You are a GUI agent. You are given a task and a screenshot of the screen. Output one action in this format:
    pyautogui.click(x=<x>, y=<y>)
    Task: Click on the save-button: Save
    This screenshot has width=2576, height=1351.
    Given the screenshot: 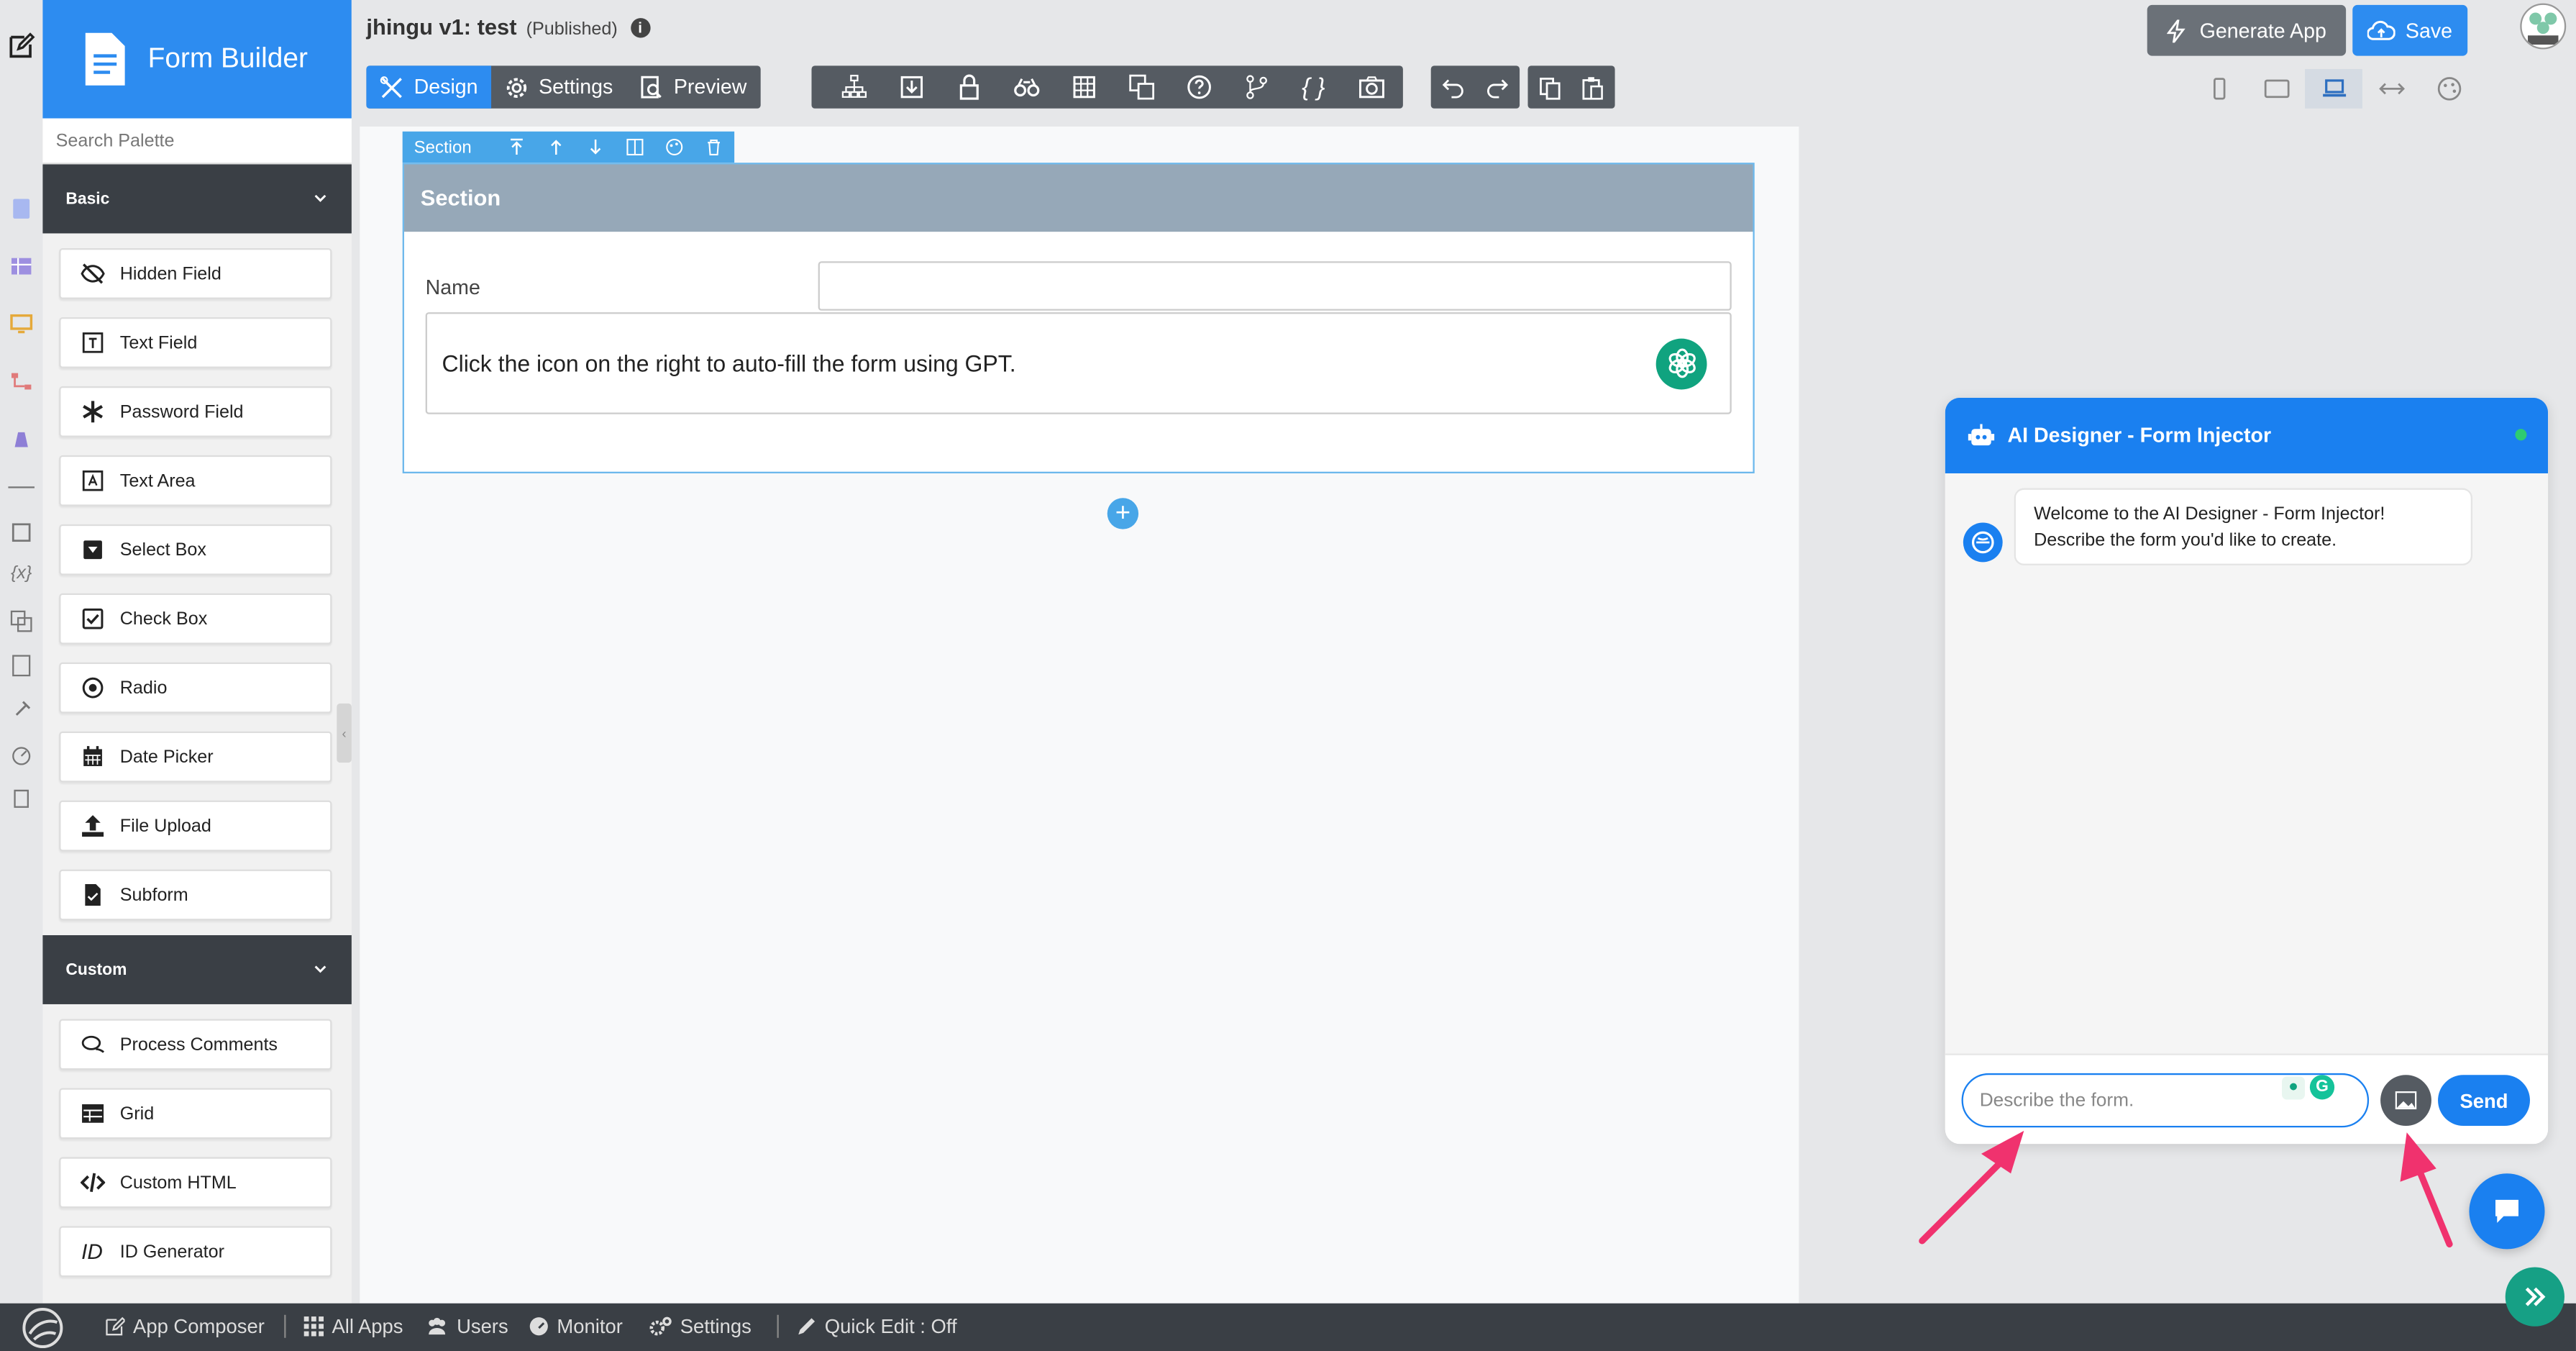 What is the action you would take?
    pyautogui.click(x=2410, y=30)
    